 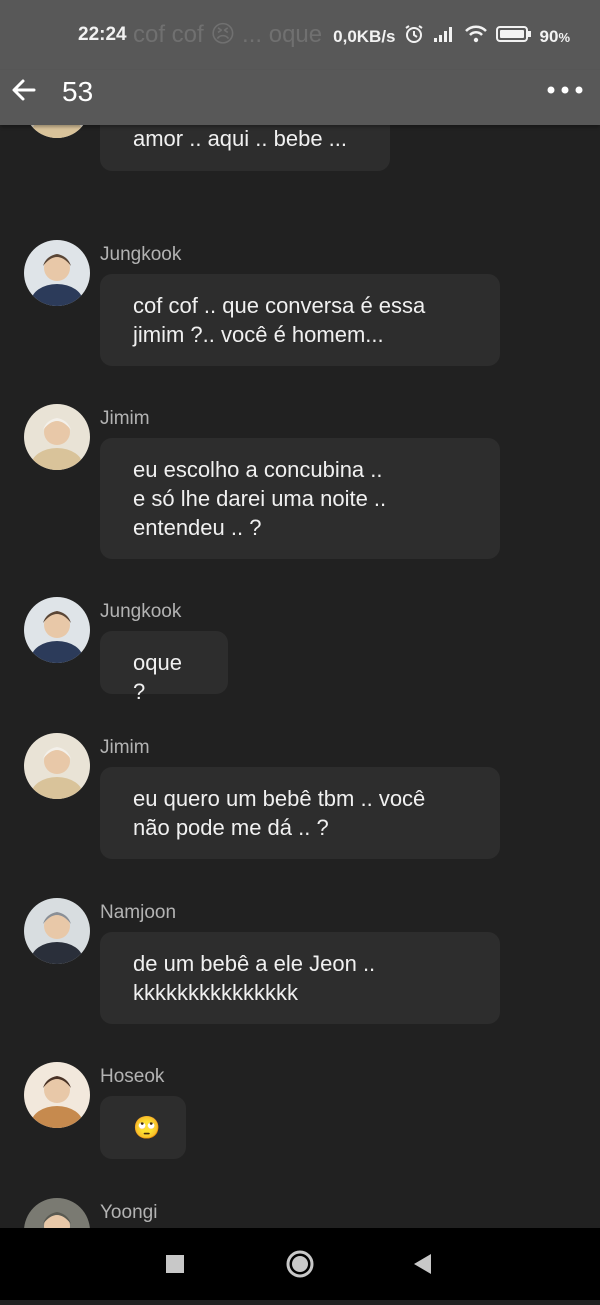 What do you see at coordinates (414, 36) in the screenshot?
I see `alarm-icon` at bounding box center [414, 36].